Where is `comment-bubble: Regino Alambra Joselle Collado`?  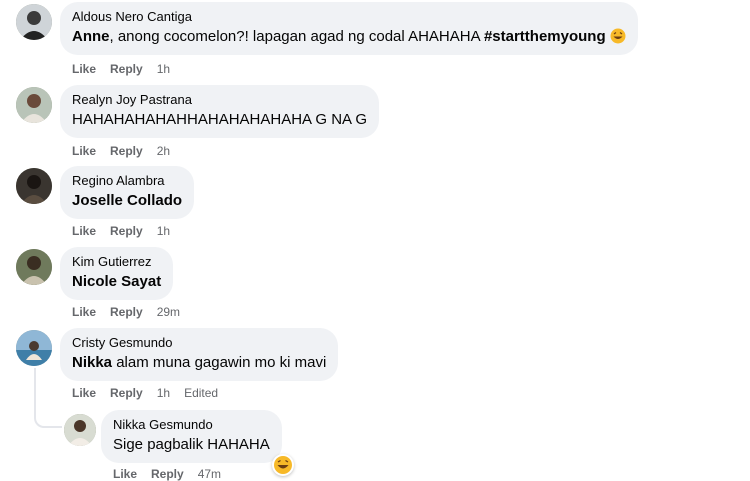 comment-bubble: Regino Alambra Joselle Collado is located at coordinates (127, 192).